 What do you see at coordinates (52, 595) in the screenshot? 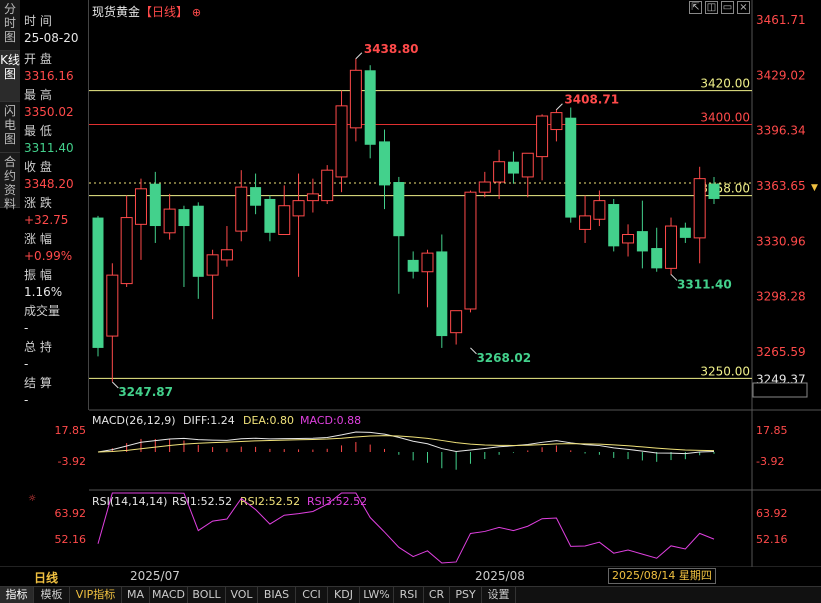
I see `indicator-tab--: 模板` at bounding box center [52, 595].